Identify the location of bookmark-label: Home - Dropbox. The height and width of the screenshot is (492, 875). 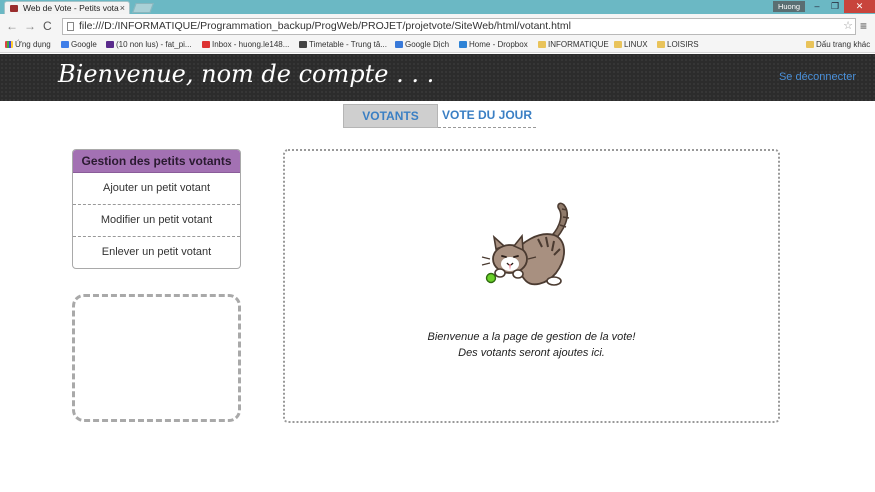
(498, 44).